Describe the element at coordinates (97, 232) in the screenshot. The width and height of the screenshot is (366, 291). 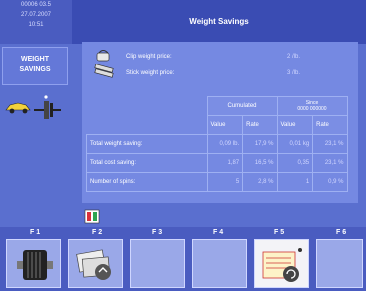
I see `f2-label: F 2` at that location.